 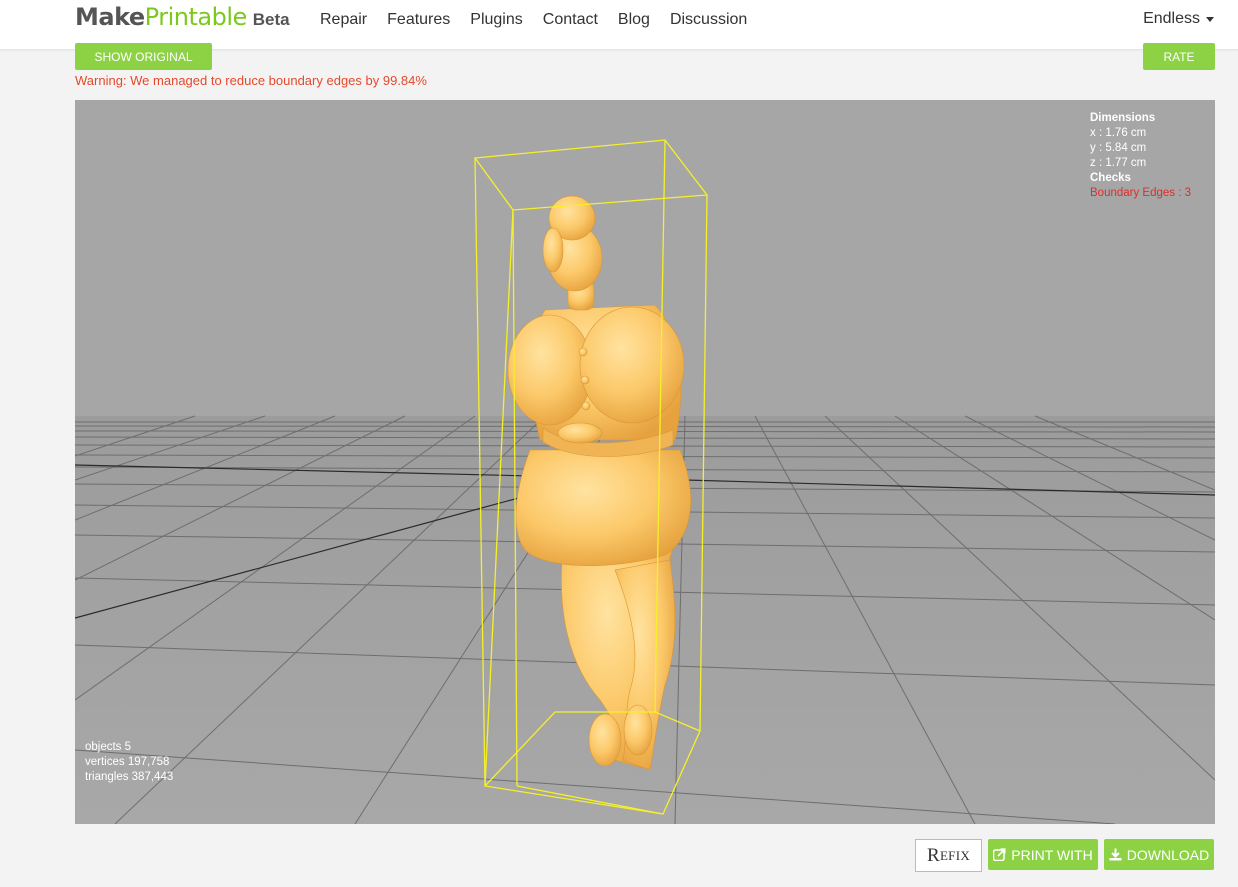 I want to click on user-menu: Endless, so click(x=1178, y=19).